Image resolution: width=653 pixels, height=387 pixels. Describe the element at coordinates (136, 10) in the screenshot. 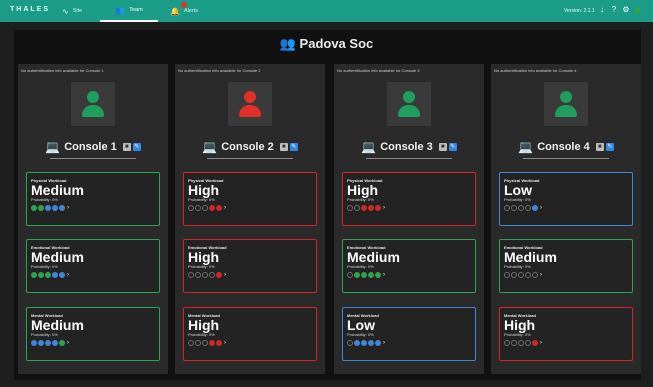

I see `tab-team-label: Team` at that location.